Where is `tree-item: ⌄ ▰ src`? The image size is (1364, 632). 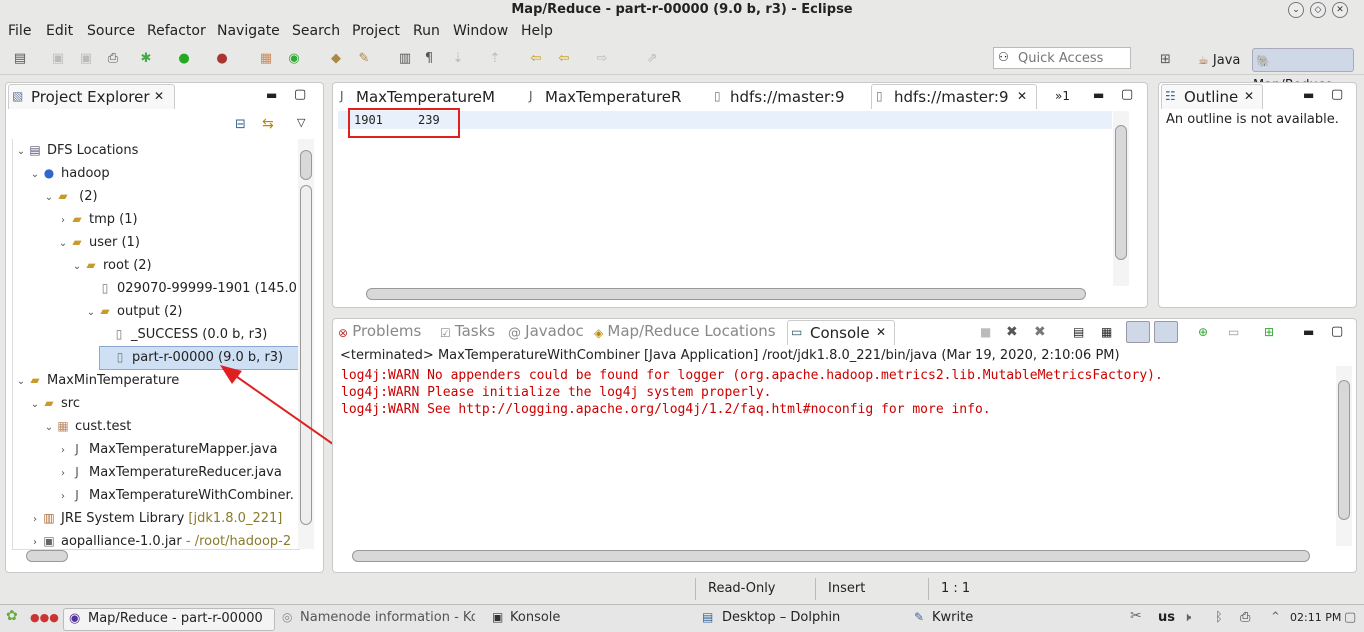
tree-item: ⌄ ▰ src is located at coordinates (54, 403).